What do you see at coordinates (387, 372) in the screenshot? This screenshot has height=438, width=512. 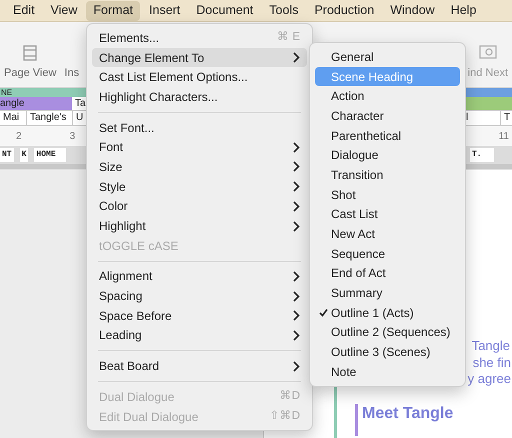 I see `menu-item: Note` at bounding box center [387, 372].